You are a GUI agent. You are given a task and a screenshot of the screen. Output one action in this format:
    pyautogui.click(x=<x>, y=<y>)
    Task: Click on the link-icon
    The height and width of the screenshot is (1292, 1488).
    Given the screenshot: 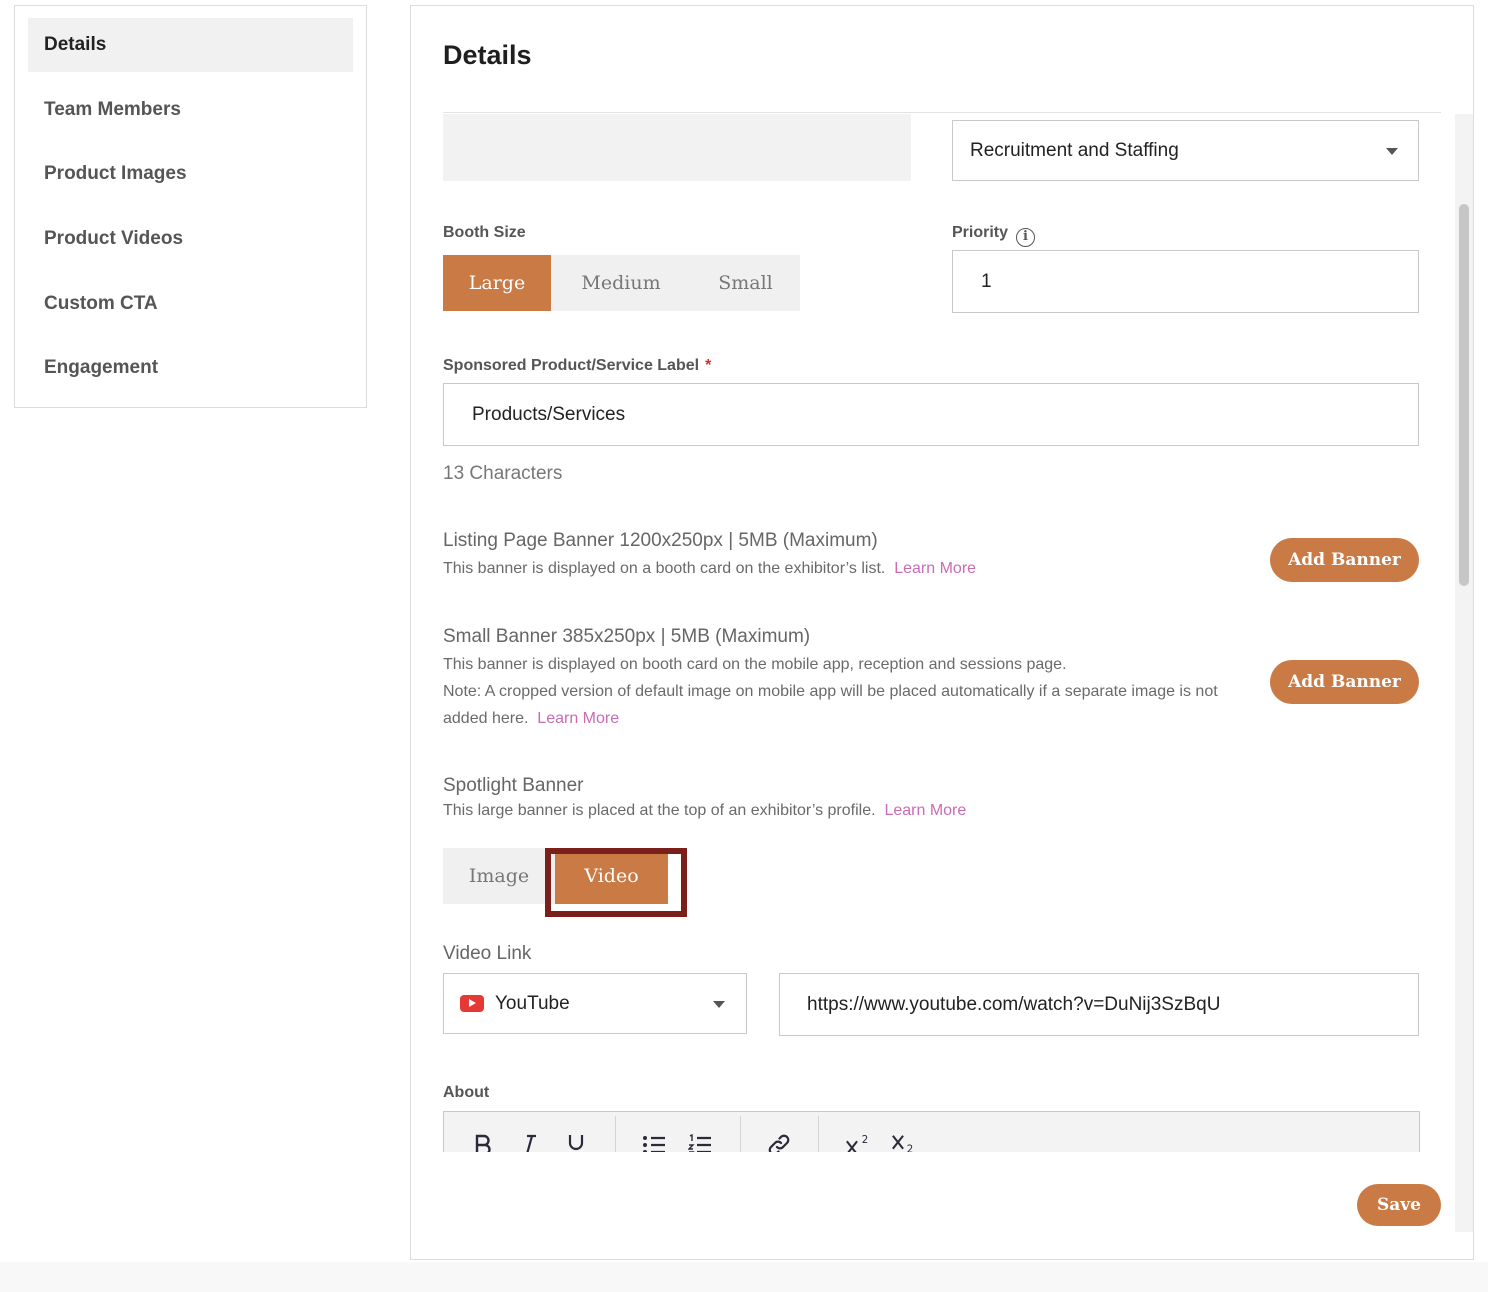 What is the action you would take?
    pyautogui.click(x=779, y=1142)
    